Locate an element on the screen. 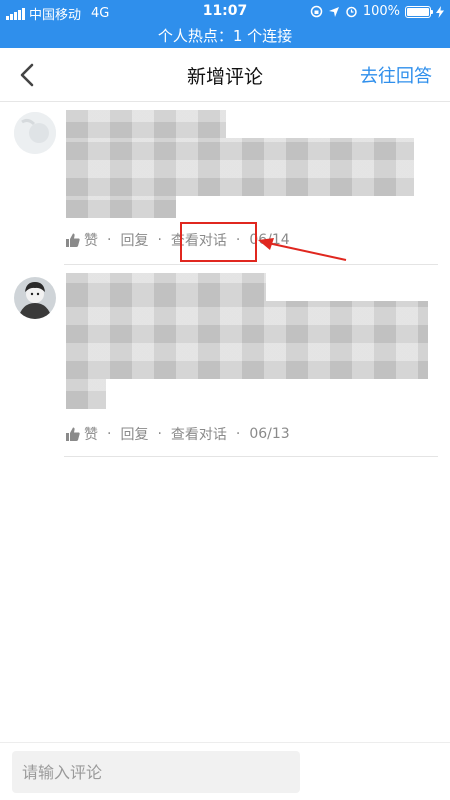 The image size is (450, 800). comment-date: 06/13 is located at coordinates (269, 434).